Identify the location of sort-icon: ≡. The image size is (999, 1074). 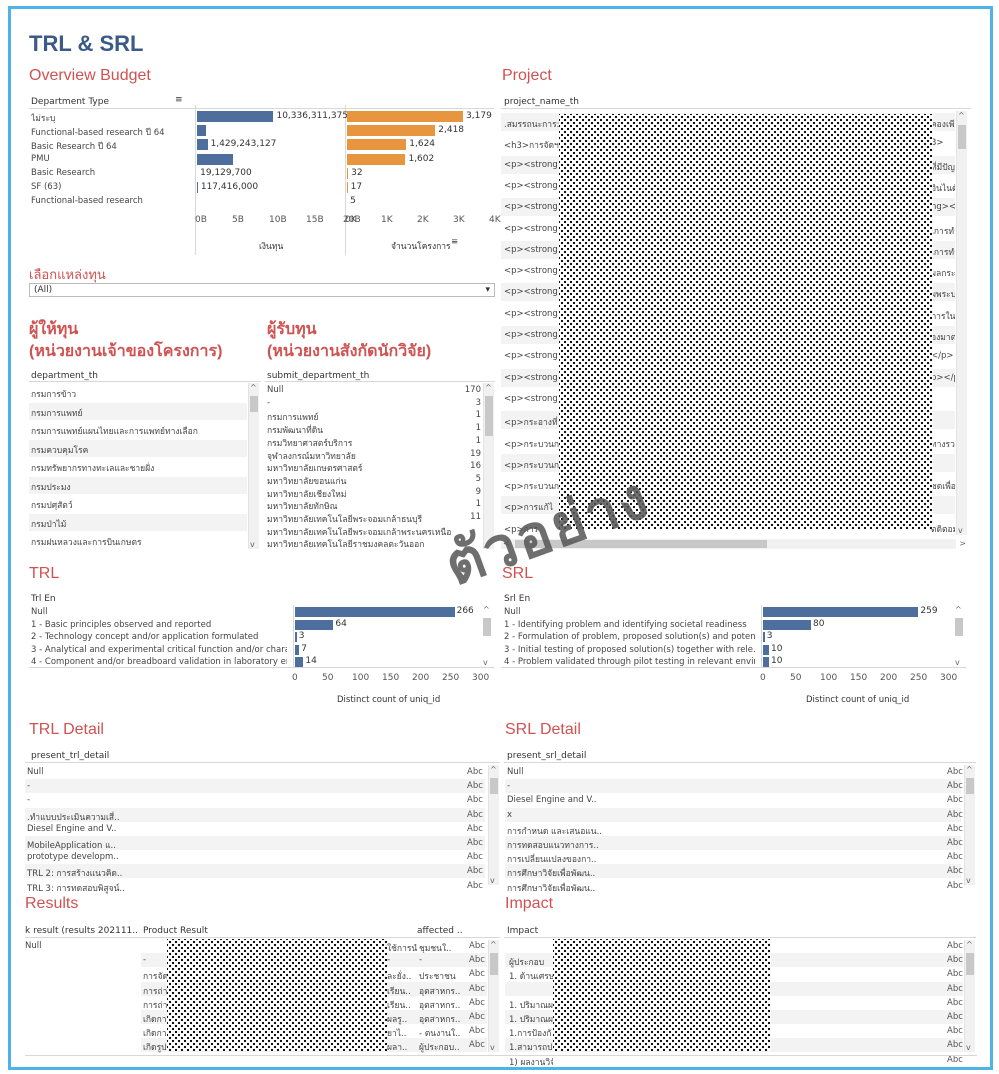
(454, 242).